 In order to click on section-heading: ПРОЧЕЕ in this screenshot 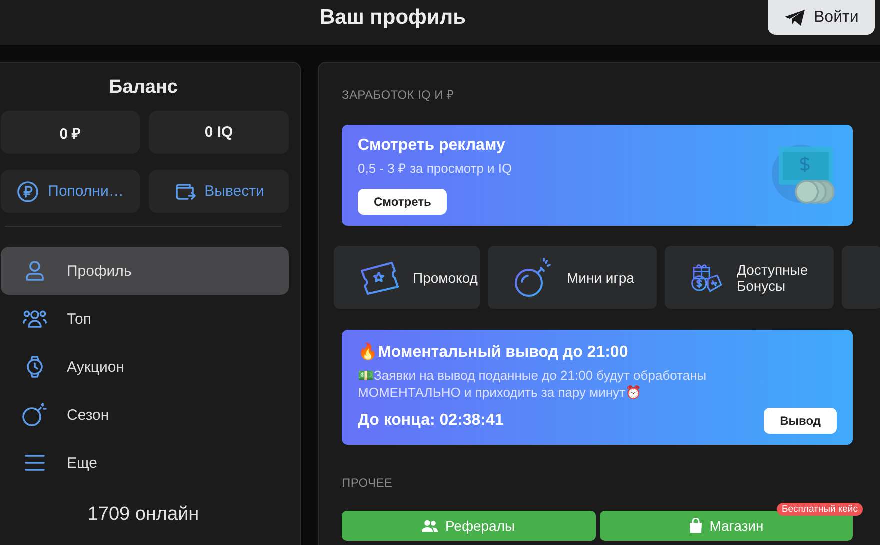, I will do `click(368, 483)`.